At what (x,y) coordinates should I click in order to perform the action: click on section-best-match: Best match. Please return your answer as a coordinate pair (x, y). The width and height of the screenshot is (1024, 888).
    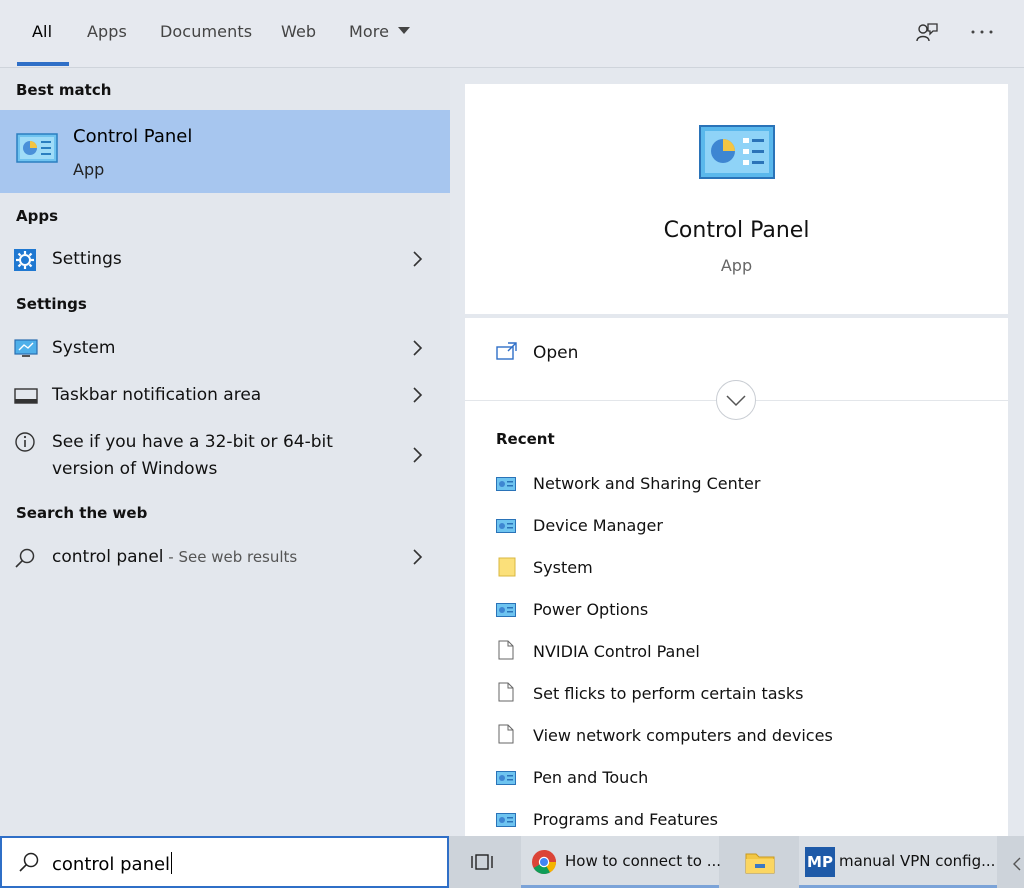
    Looking at the image, I should click on (64, 90).